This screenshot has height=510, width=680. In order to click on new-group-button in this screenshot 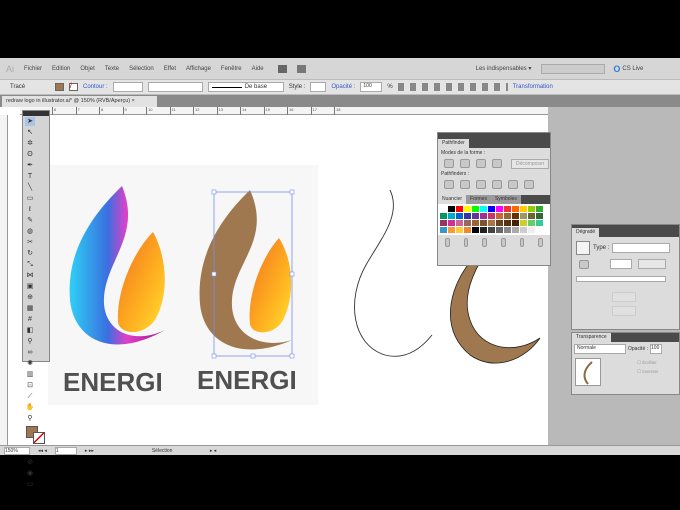, I will do `click(503, 242)`.